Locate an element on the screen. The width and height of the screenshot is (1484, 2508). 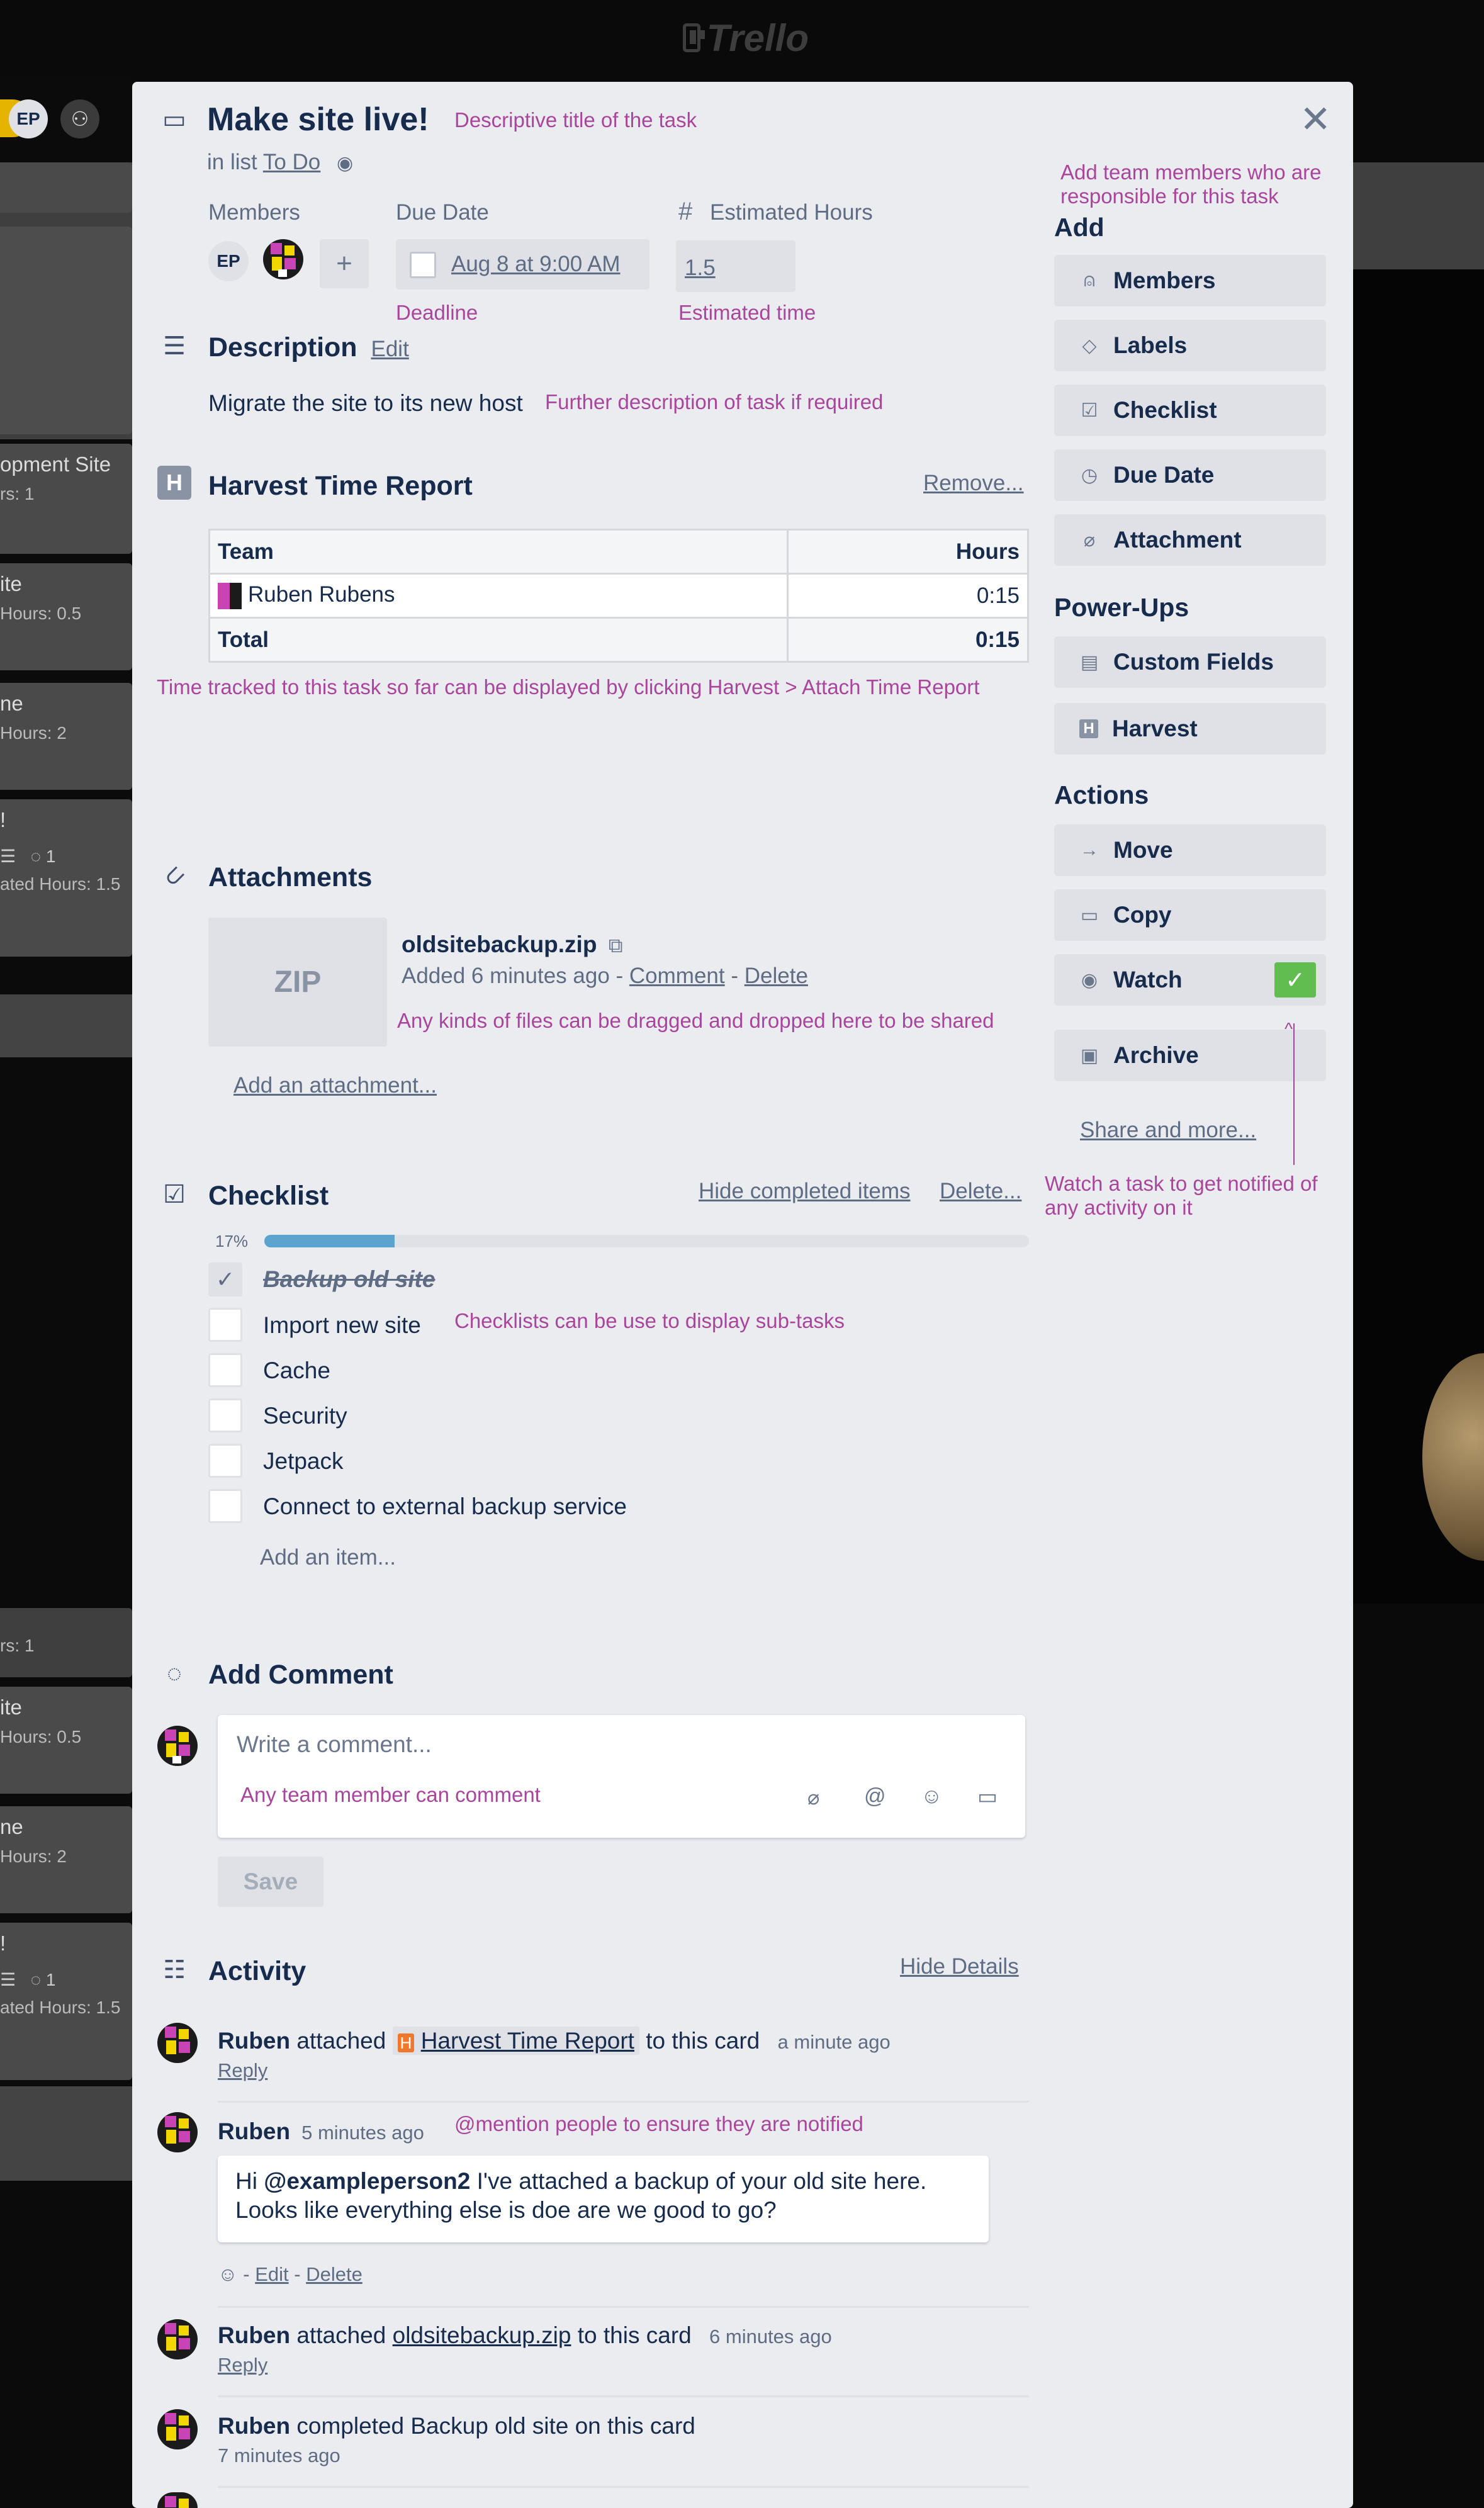
estimated-hours-input: 1.5 is located at coordinates (735, 266).